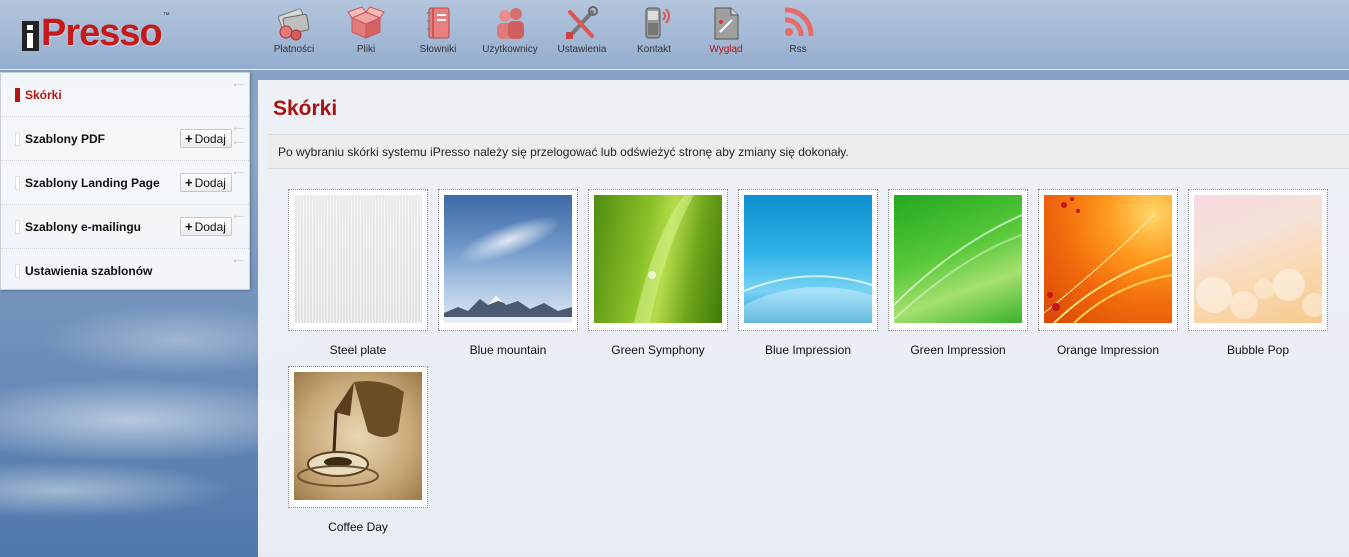  I want to click on nav-label: Ustawienia, so click(582, 49).